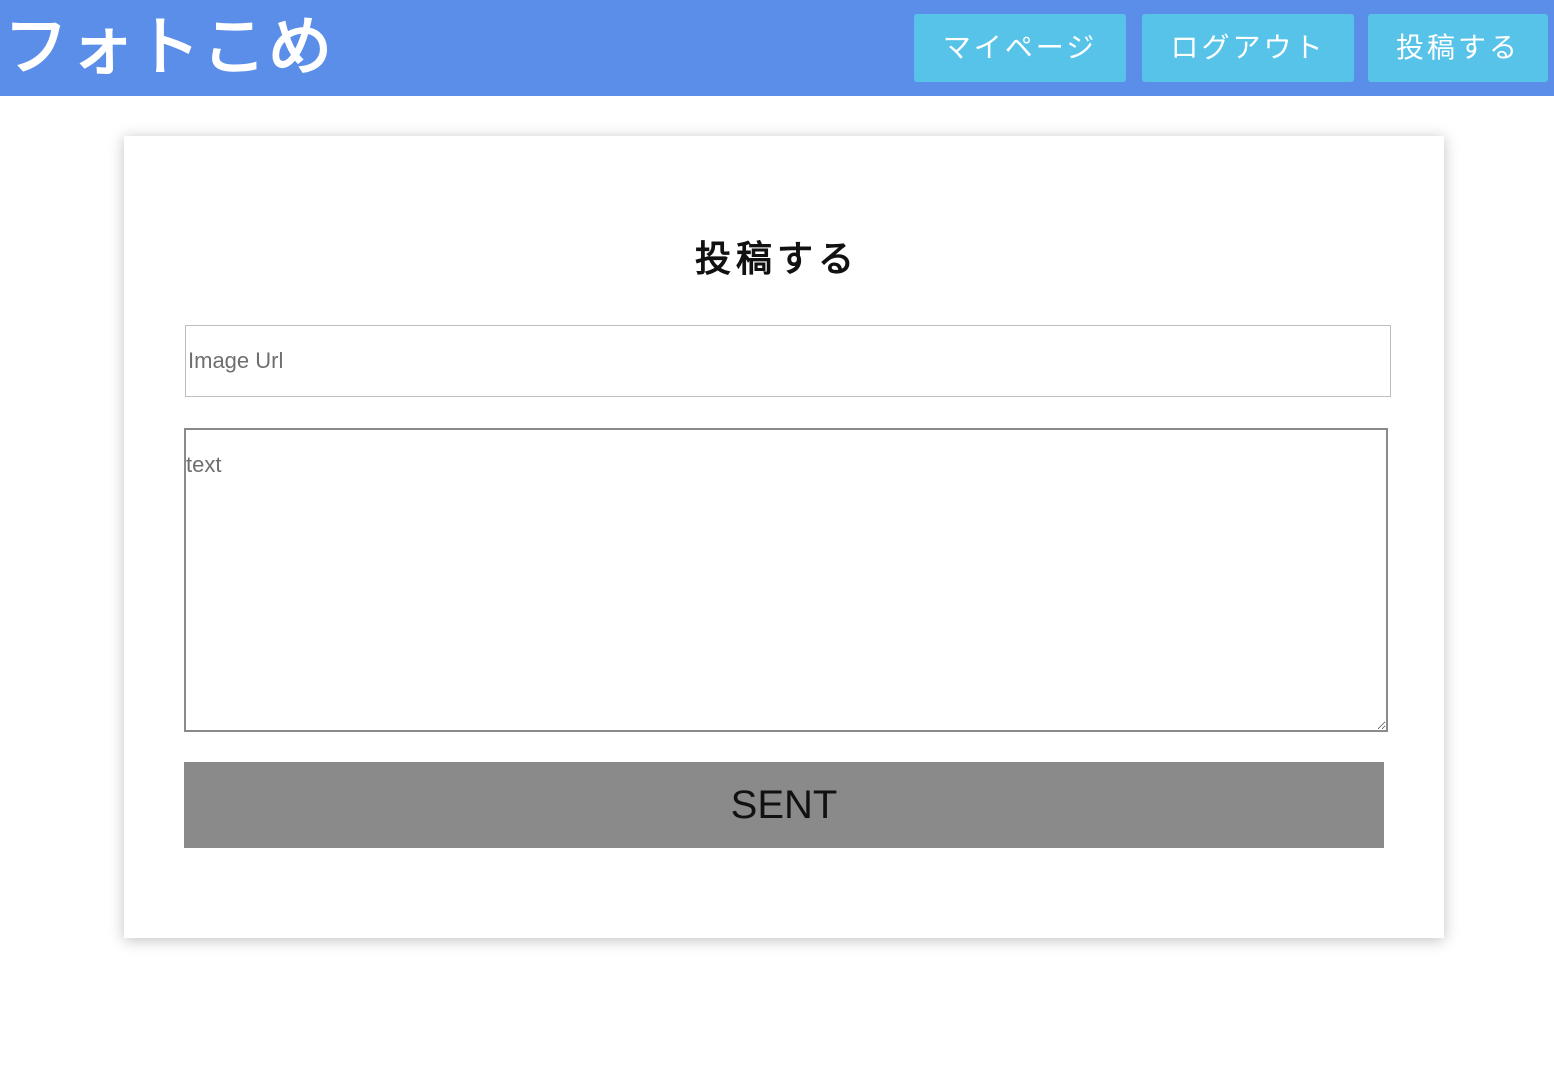 This screenshot has width=1554, height=1068. Describe the element at coordinates (1020, 48) in the screenshot. I see `mypage-button: マイページ` at that location.